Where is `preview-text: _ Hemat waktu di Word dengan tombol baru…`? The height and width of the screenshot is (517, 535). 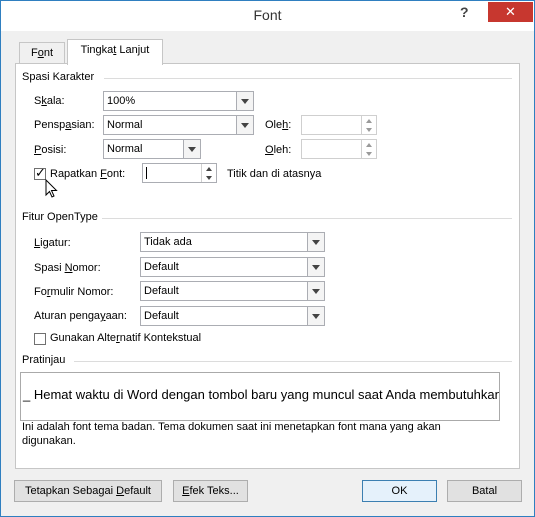 preview-text: _ Hemat waktu di Word dengan tombol baru… is located at coordinates (261, 394).